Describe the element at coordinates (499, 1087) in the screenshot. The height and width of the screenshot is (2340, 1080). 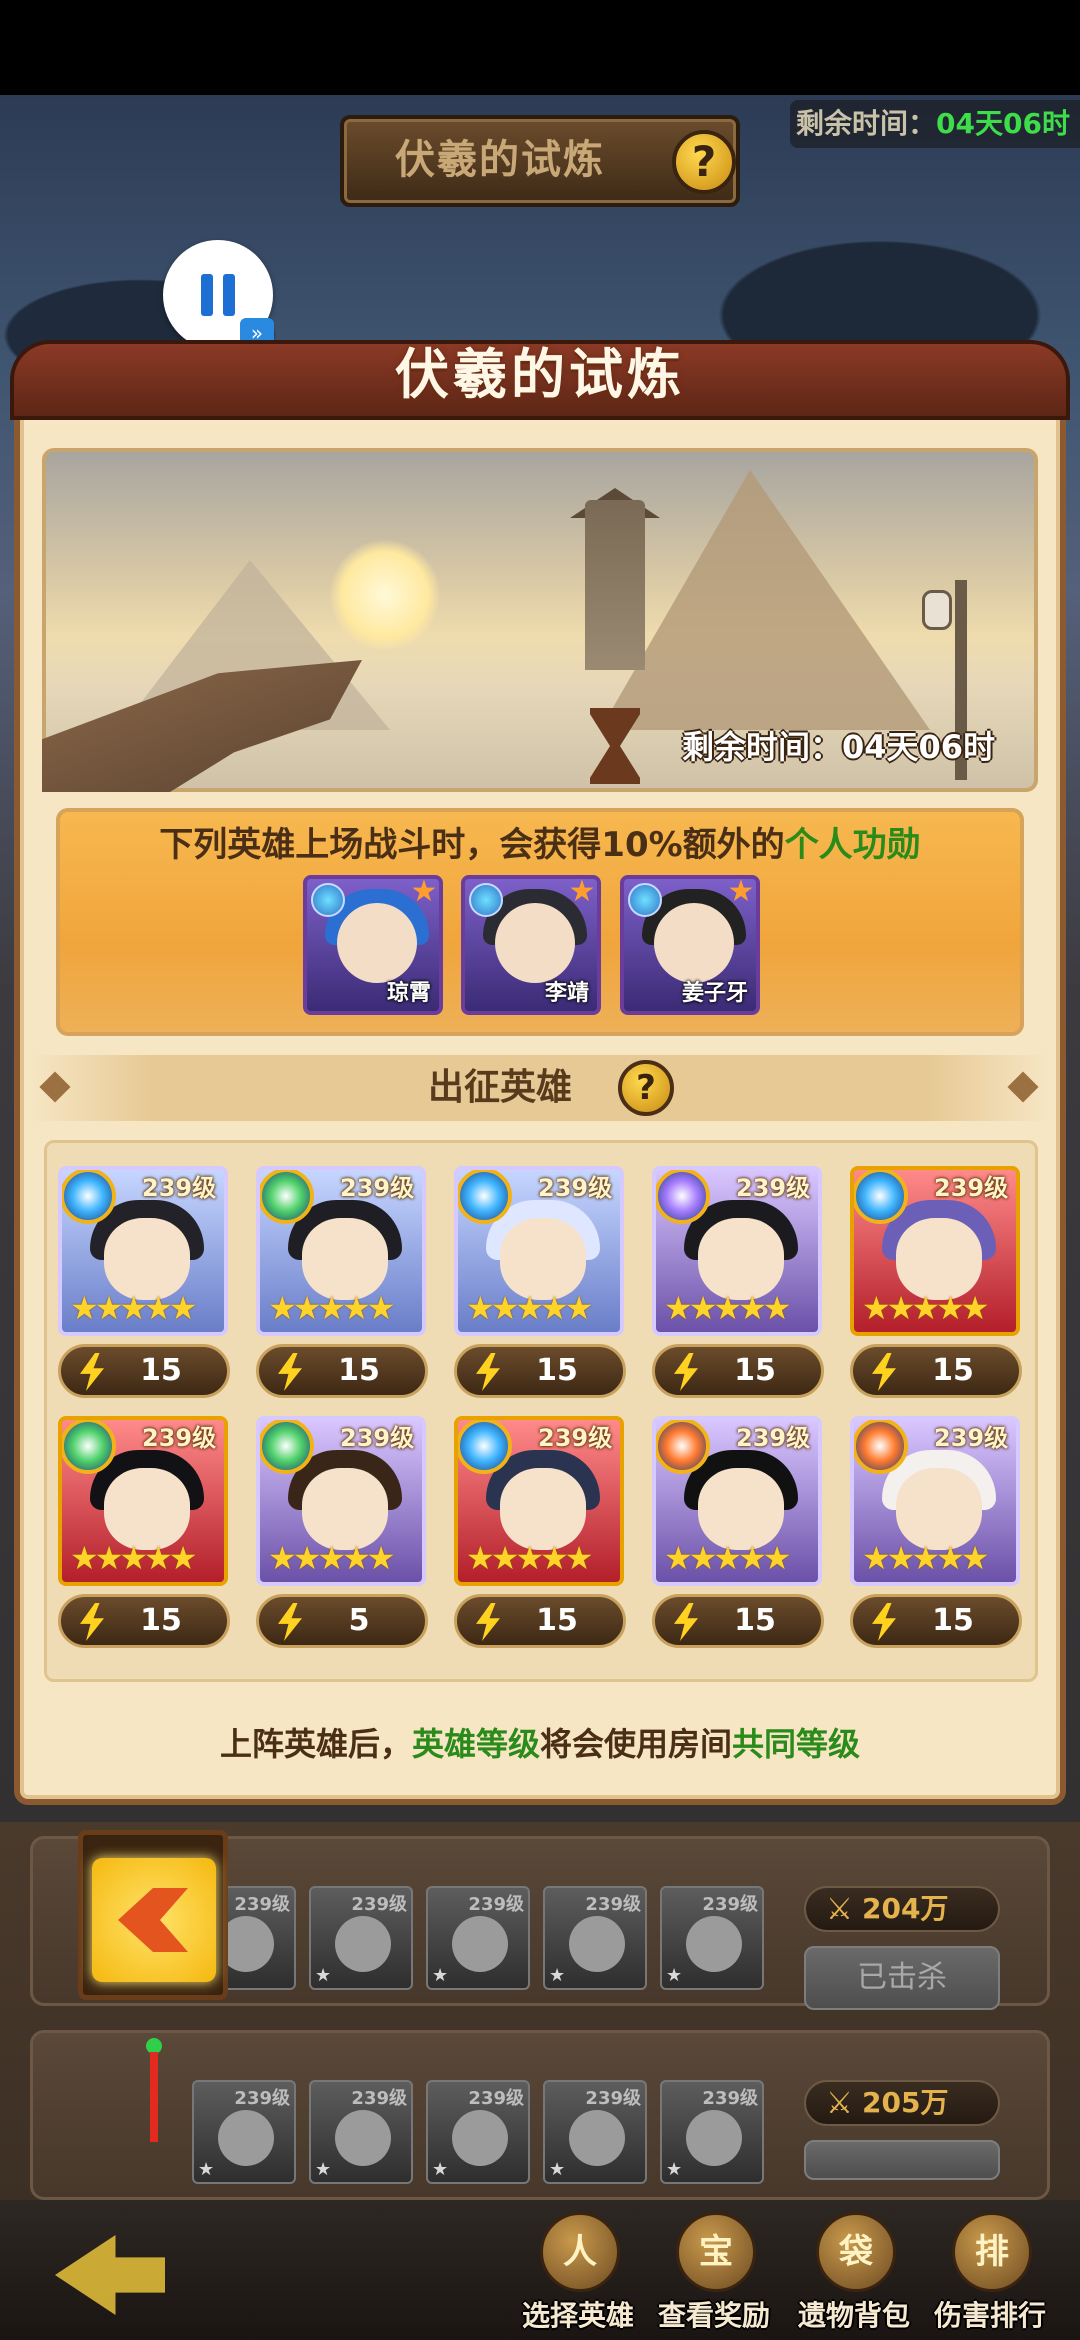
I see `section-title: 出征英雄` at that location.